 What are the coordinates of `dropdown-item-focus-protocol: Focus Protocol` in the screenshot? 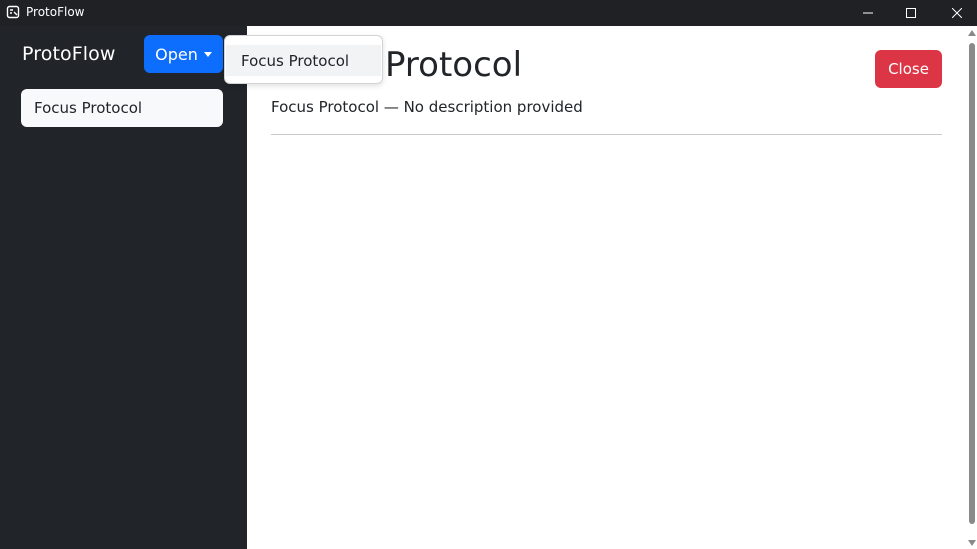 It's located at (303, 60).